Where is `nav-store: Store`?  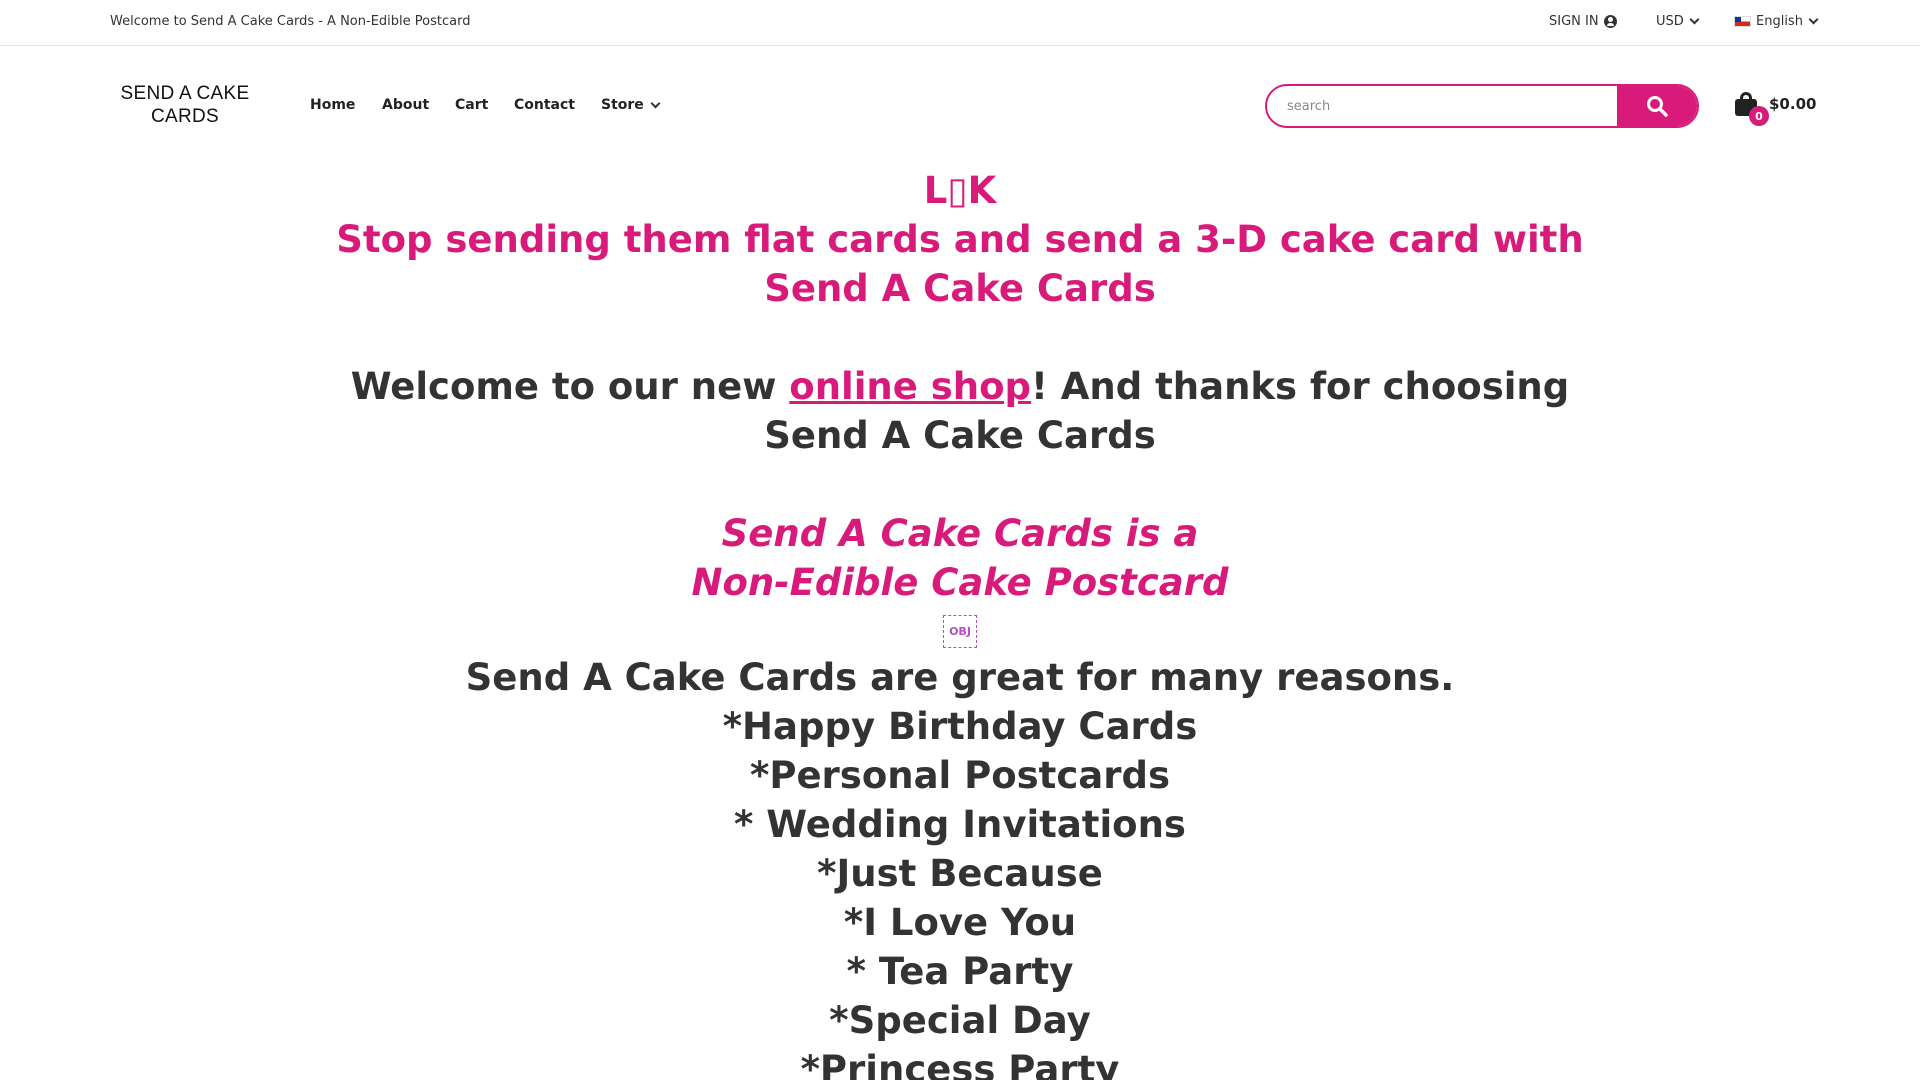 nav-store: Store is located at coordinates (631, 105).